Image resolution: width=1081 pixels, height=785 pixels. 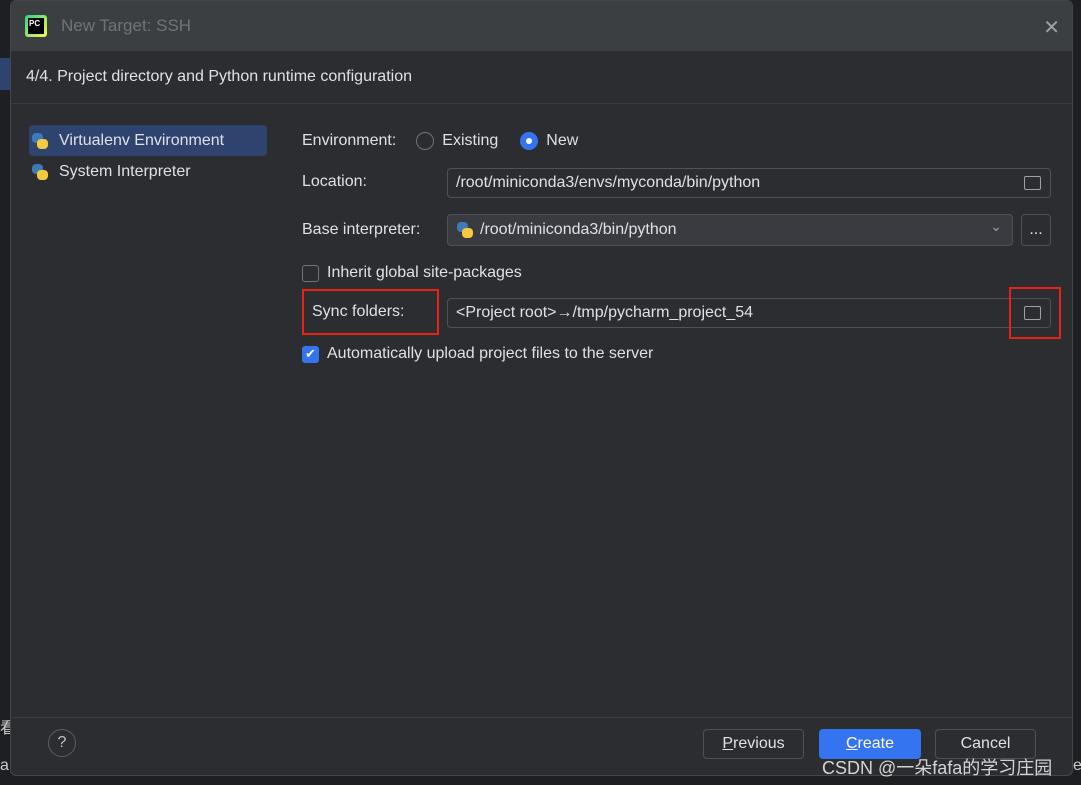 What do you see at coordinates (36, 26) in the screenshot?
I see `pycharm-logo-icon: PC` at bounding box center [36, 26].